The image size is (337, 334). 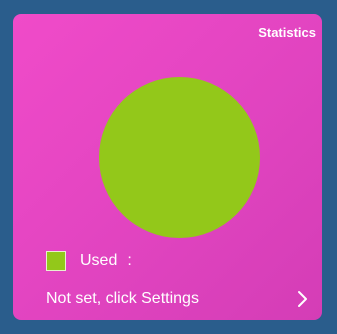 What do you see at coordinates (99, 260) in the screenshot?
I see `legend-label: Used` at bounding box center [99, 260].